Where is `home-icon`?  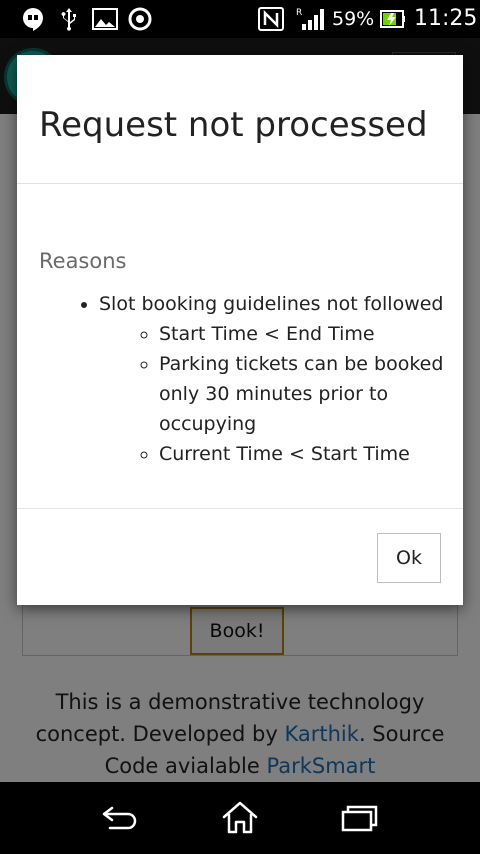
home-icon is located at coordinates (240, 818).